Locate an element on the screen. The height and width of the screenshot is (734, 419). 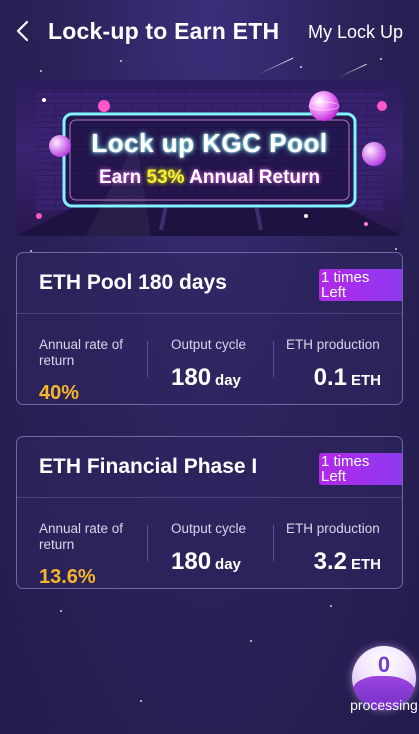
eth-production-value: 0.1 ETH is located at coordinates (347, 379).